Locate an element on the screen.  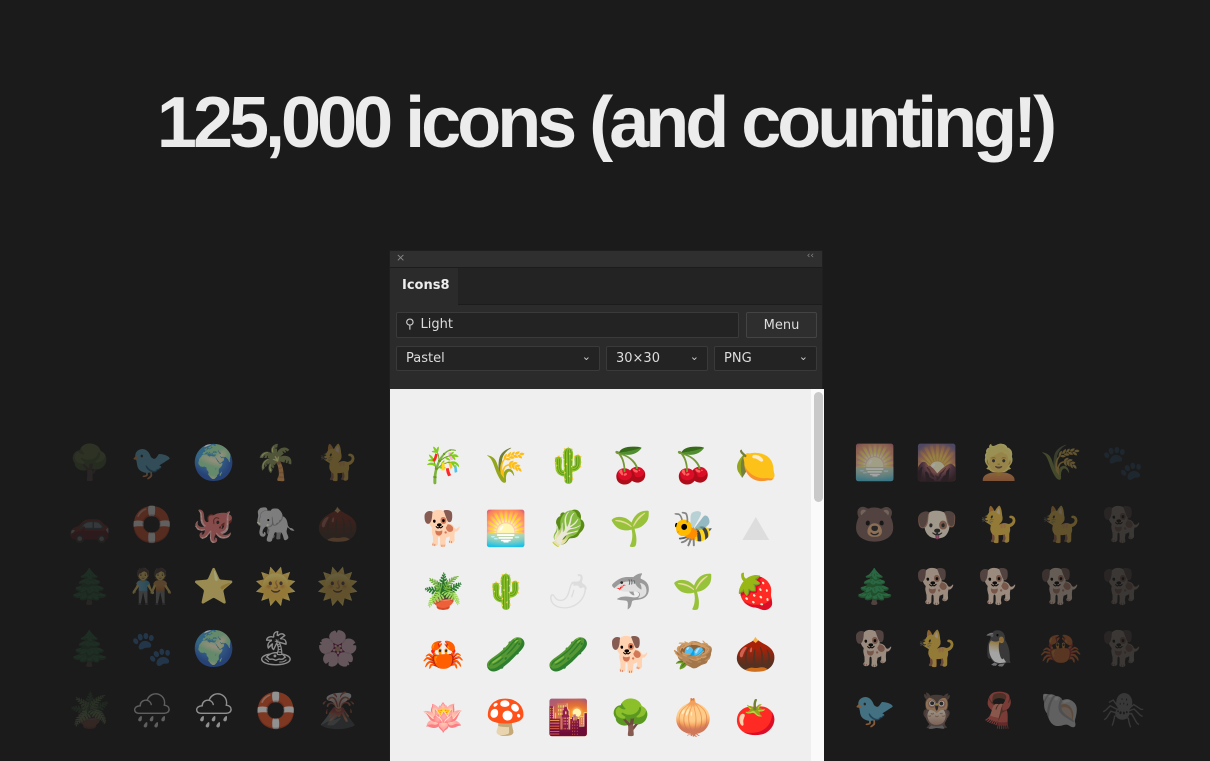
tree-icon: 🌳 is located at coordinates (631, 717).